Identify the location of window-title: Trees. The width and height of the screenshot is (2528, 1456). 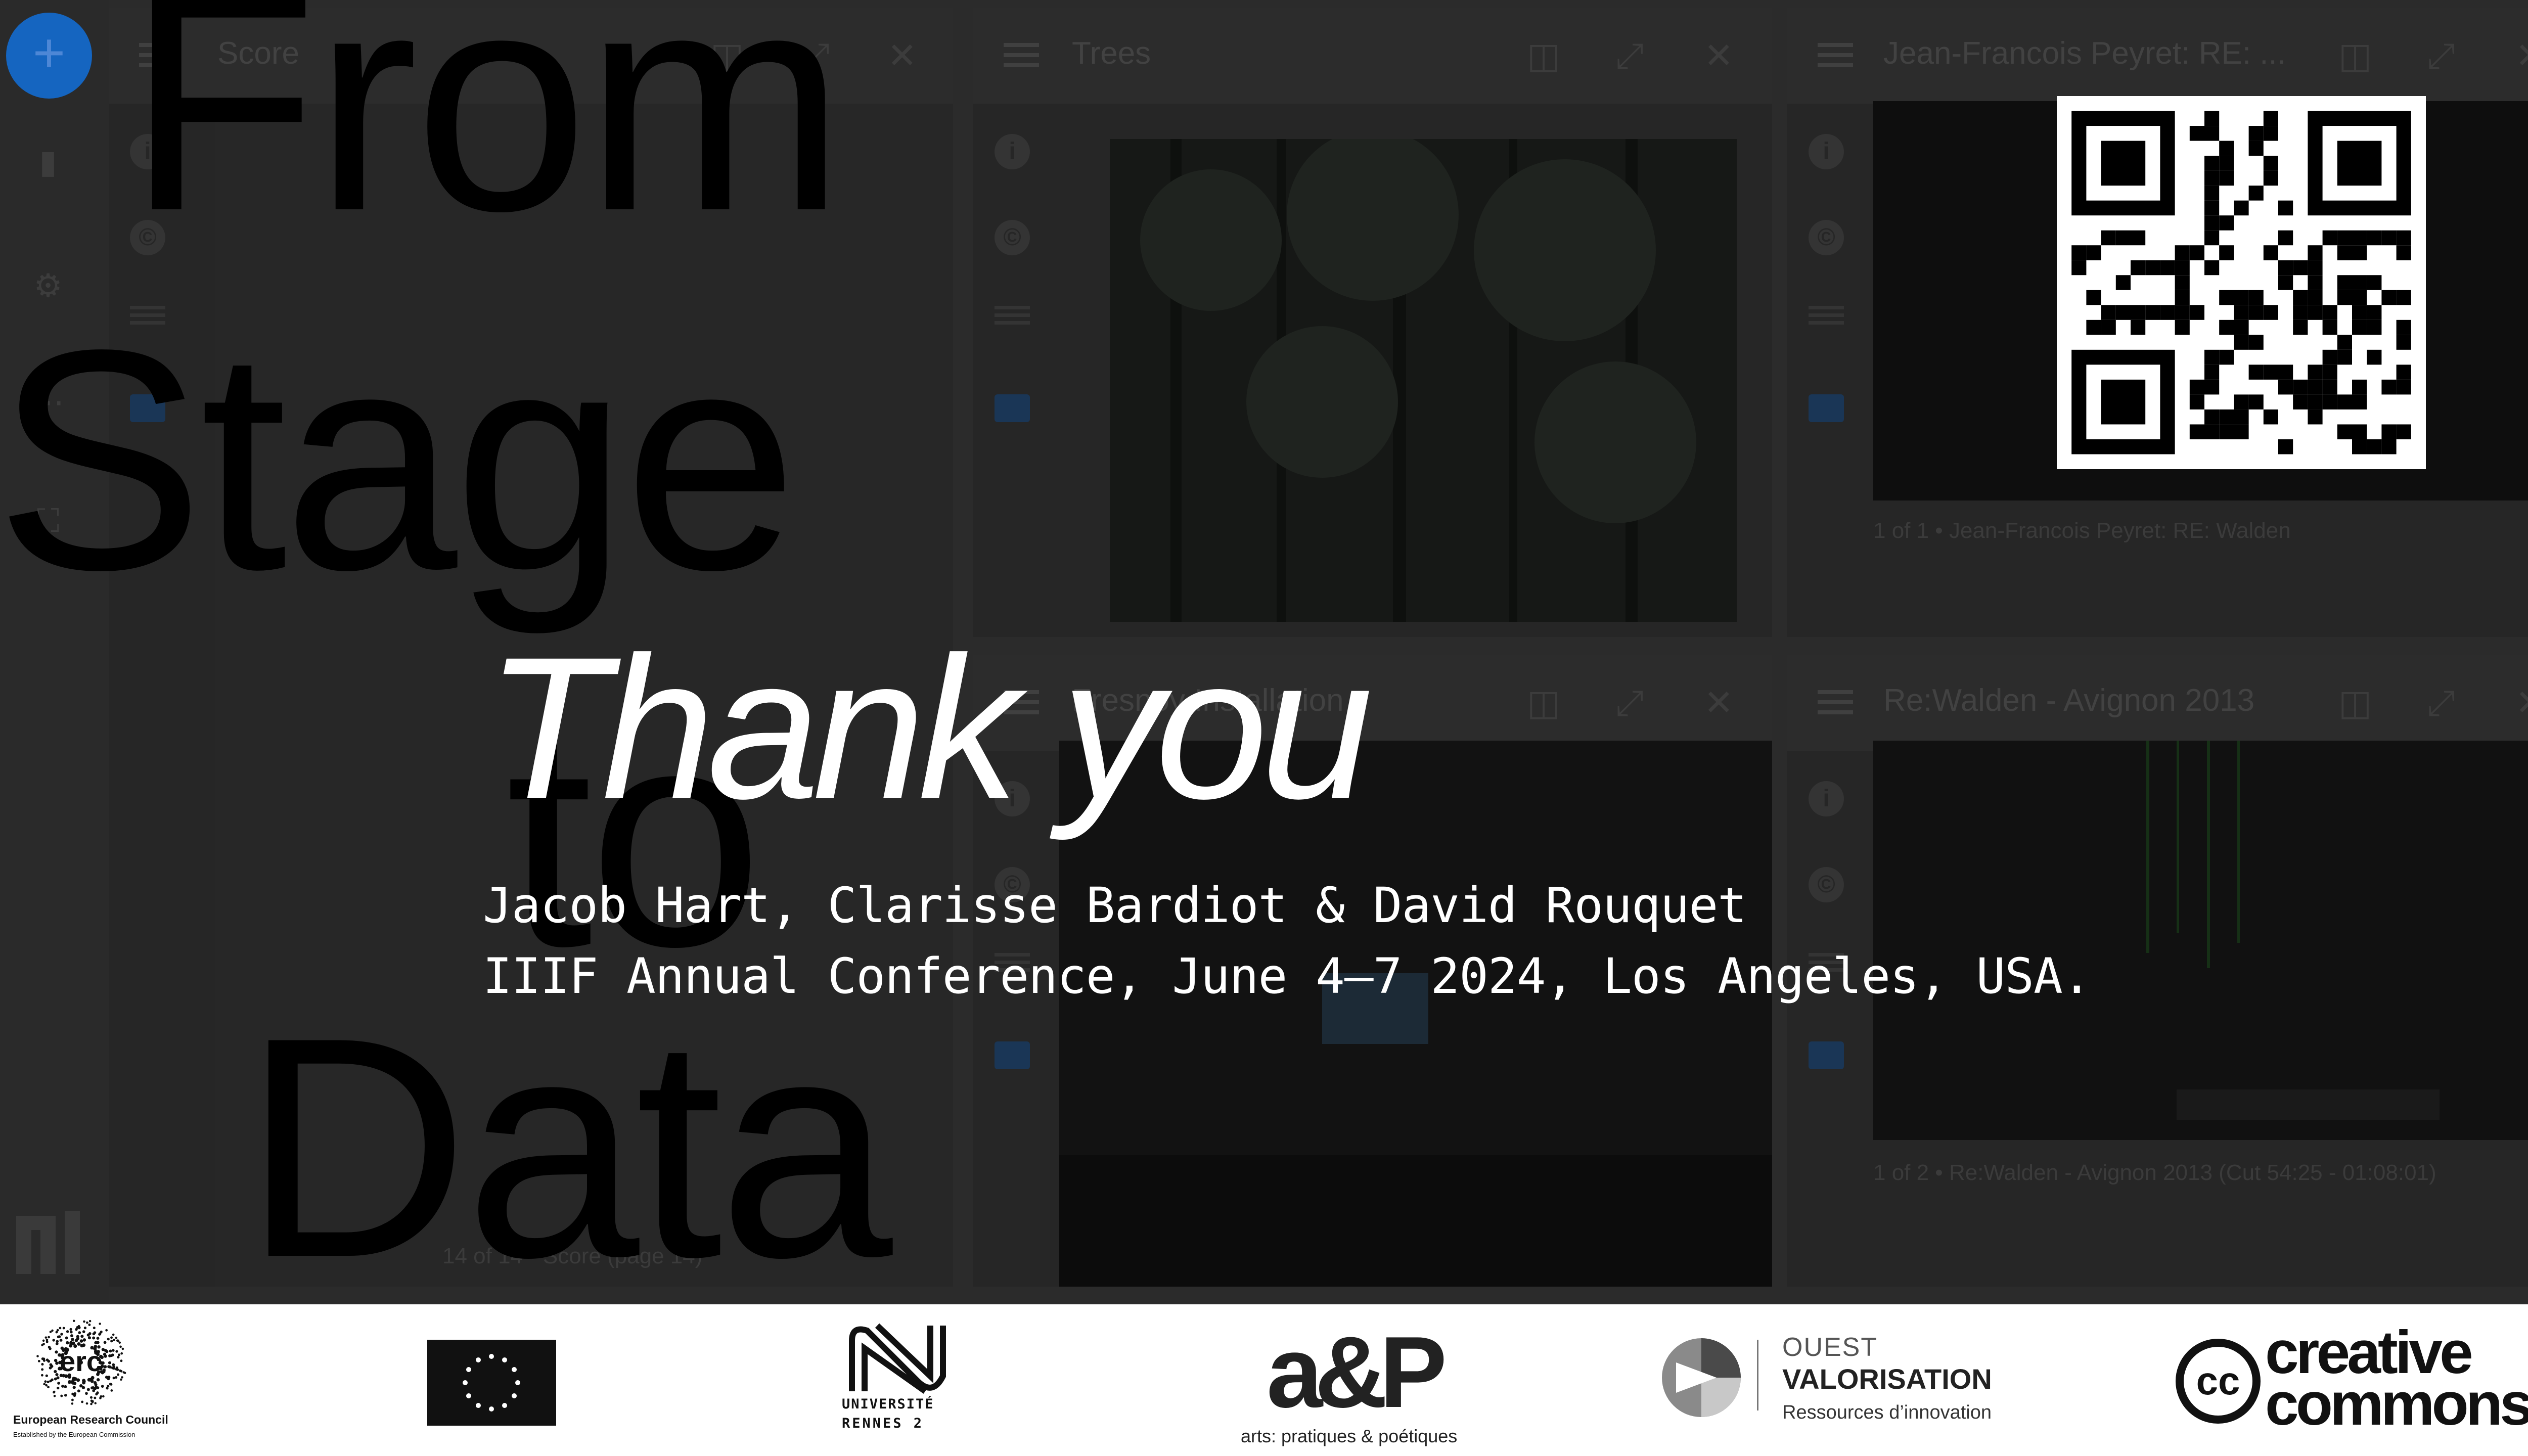
(1111, 53).